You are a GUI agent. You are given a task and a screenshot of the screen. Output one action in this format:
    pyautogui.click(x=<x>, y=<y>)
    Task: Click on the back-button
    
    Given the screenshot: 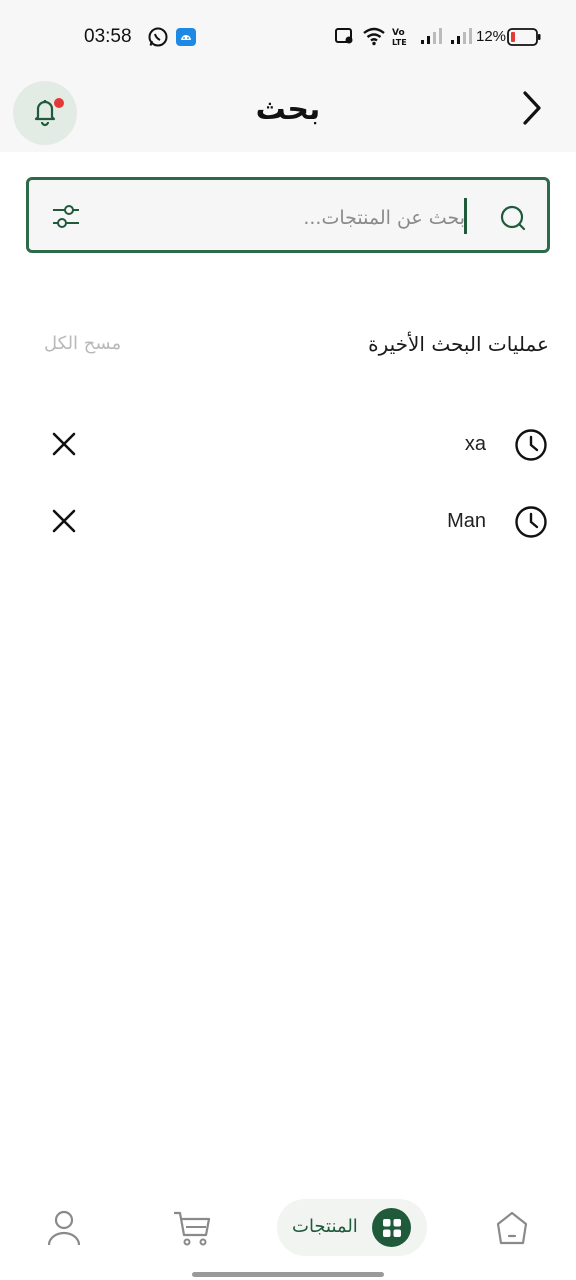 What is the action you would take?
    pyautogui.click(x=532, y=110)
    